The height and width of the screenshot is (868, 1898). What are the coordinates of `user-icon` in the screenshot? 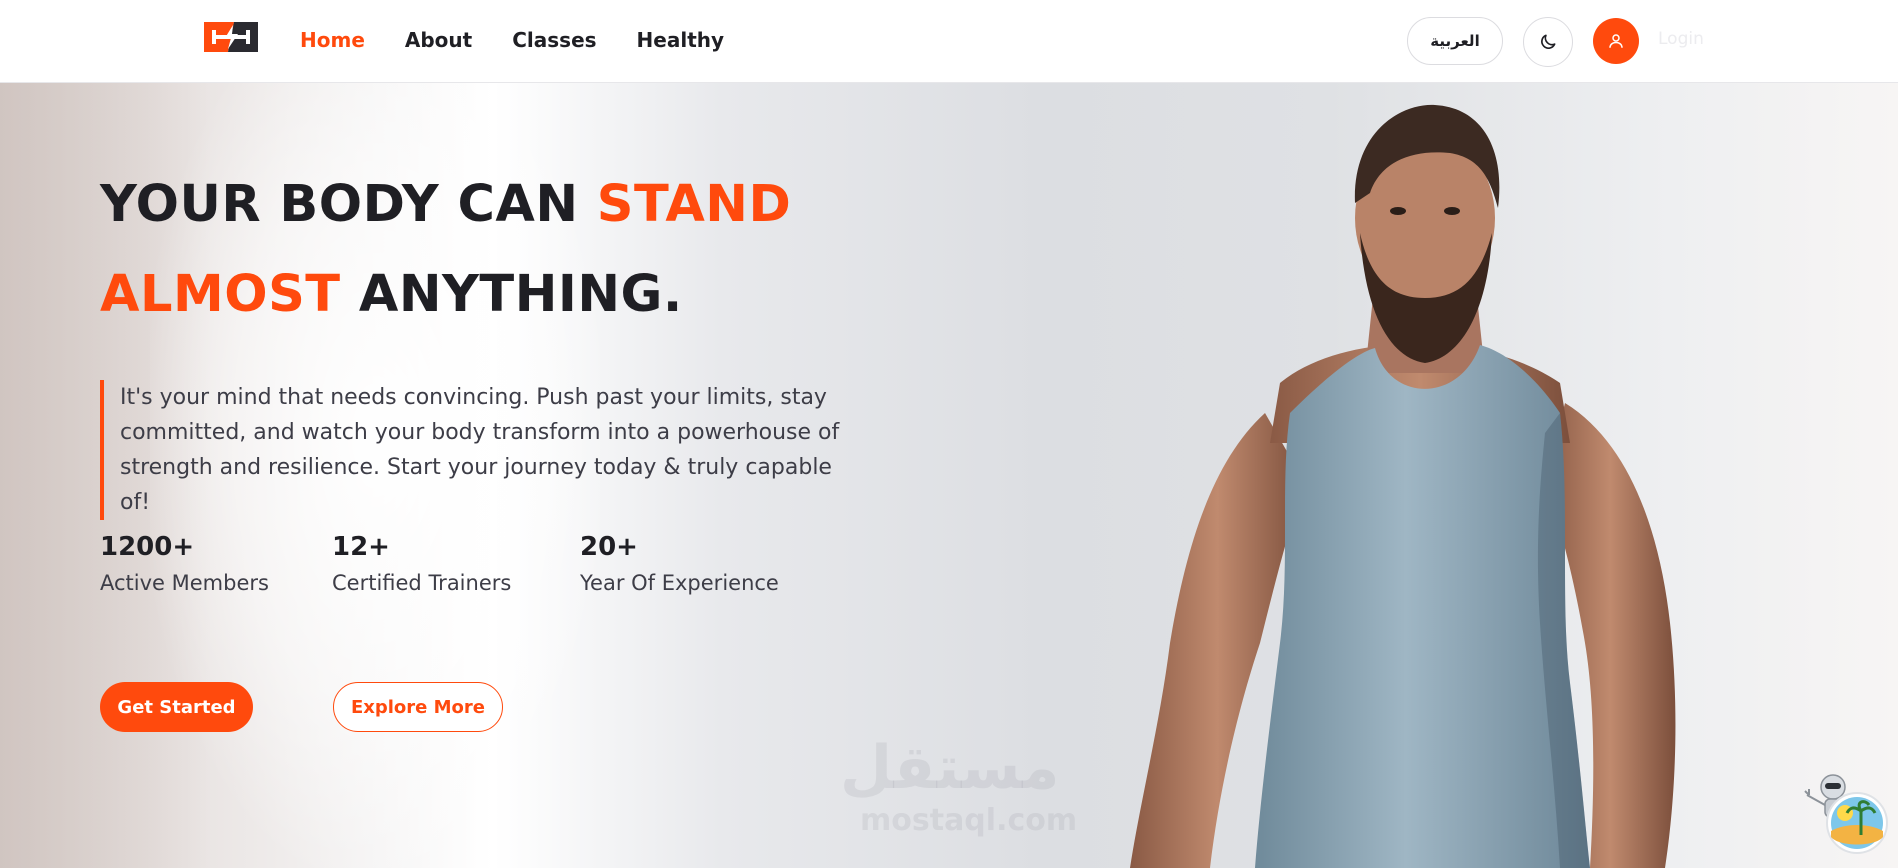 It's located at (1616, 41).